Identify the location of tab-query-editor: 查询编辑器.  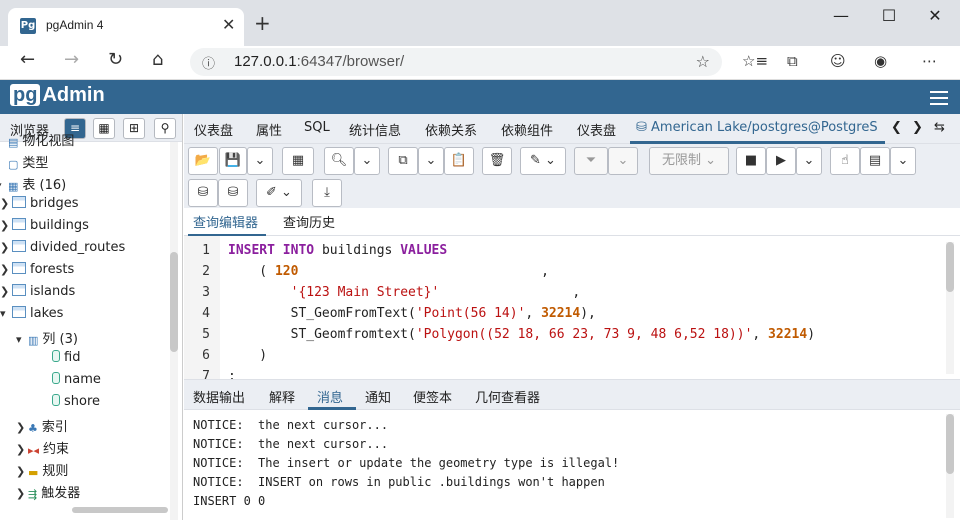
(225, 221).